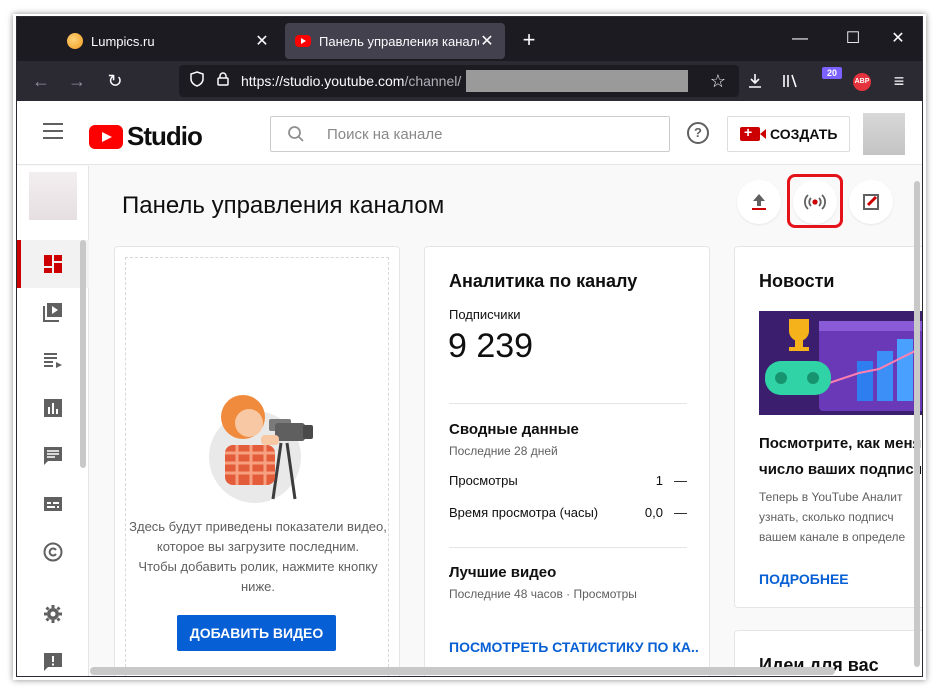 The height and width of the screenshot is (693, 939). What do you see at coordinates (884, 134) in the screenshot?
I see `account-avatar` at bounding box center [884, 134].